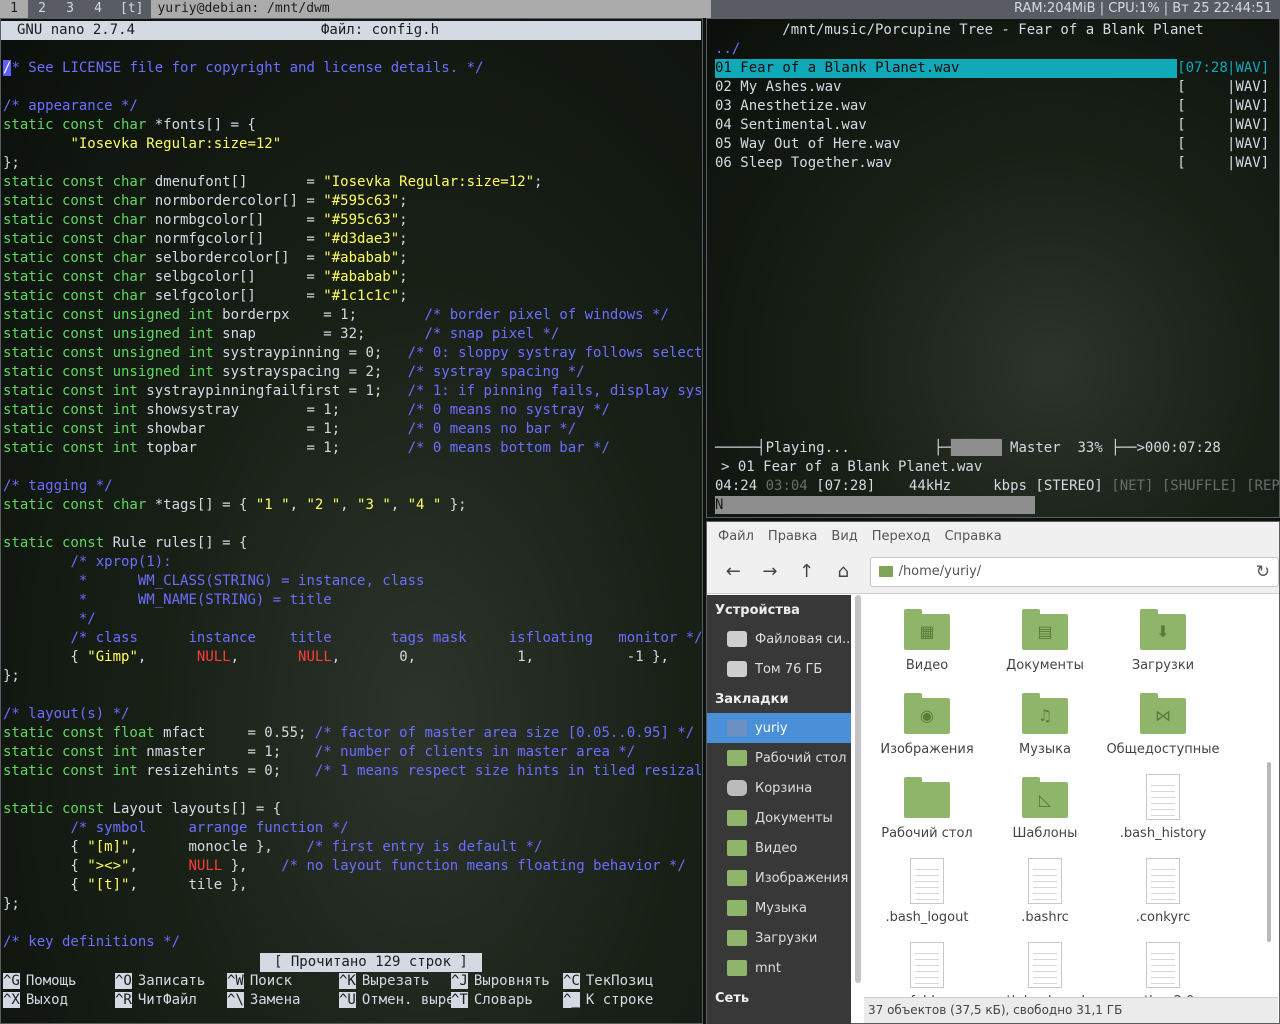 The height and width of the screenshot is (1024, 1280). I want to click on menu-item: Правка, so click(792, 536).